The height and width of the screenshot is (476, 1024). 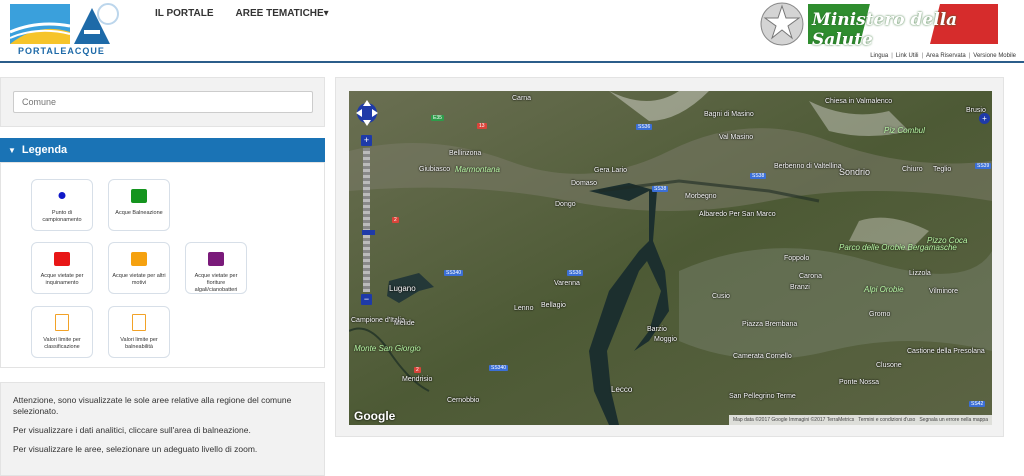 I want to click on map-label: San Pellegrino Terme, so click(x=762, y=396).